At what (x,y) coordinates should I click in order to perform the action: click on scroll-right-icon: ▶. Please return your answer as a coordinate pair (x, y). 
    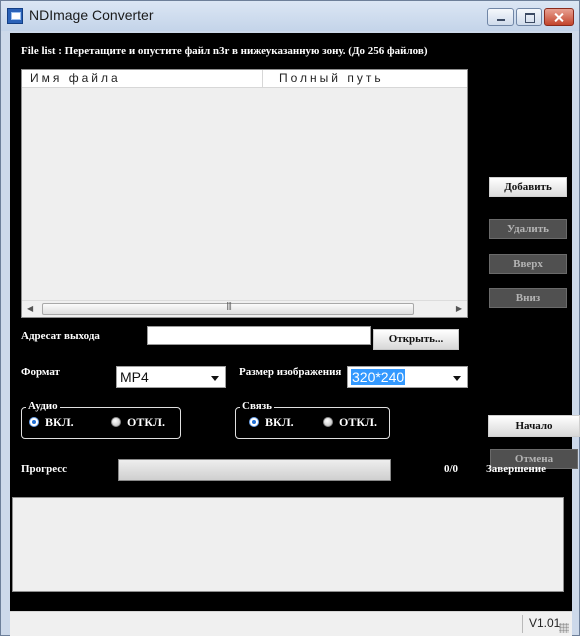
    Looking at the image, I should click on (459, 308).